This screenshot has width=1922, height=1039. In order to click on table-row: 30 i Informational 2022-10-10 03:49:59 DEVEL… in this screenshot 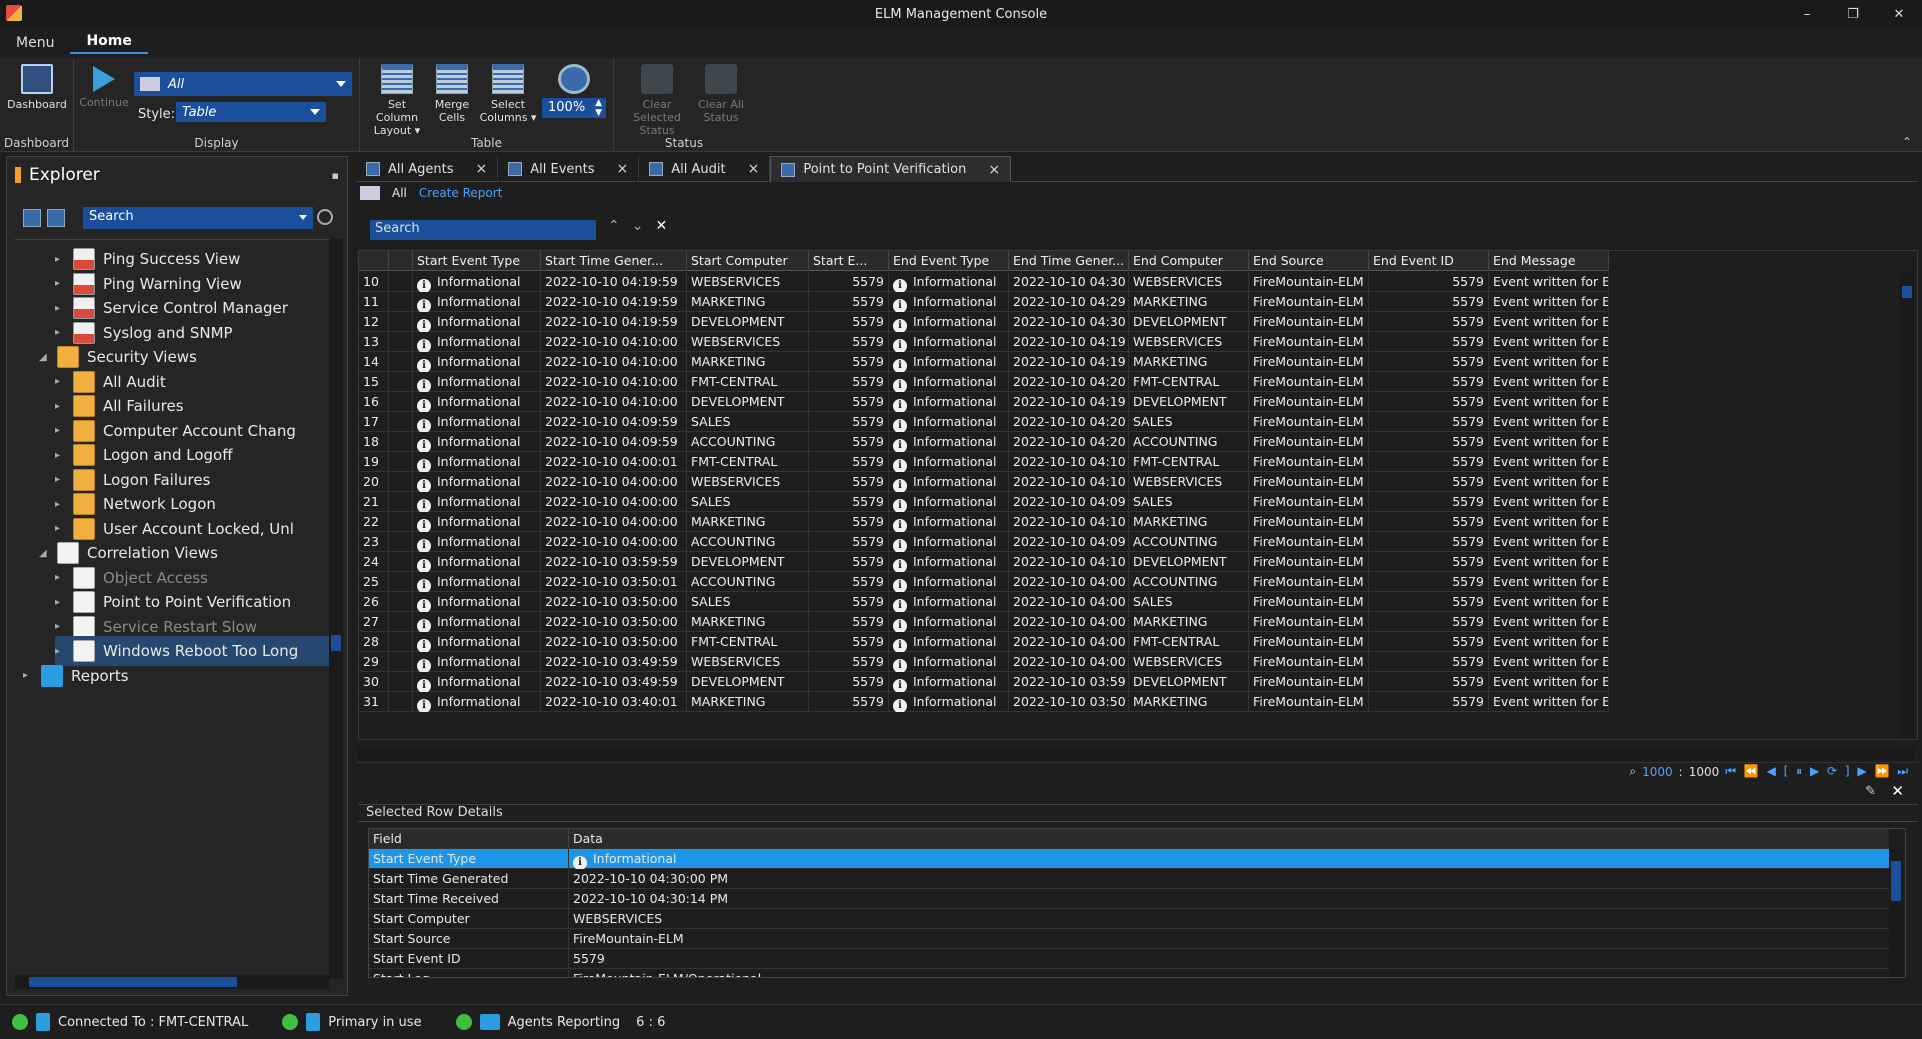, I will do `click(984, 682)`.